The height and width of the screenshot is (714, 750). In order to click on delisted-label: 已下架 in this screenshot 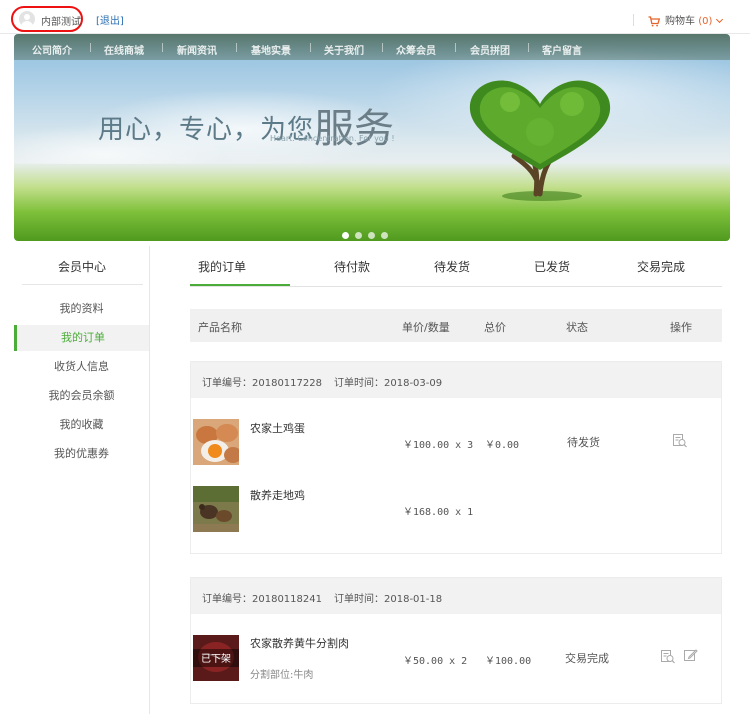, I will do `click(216, 659)`.